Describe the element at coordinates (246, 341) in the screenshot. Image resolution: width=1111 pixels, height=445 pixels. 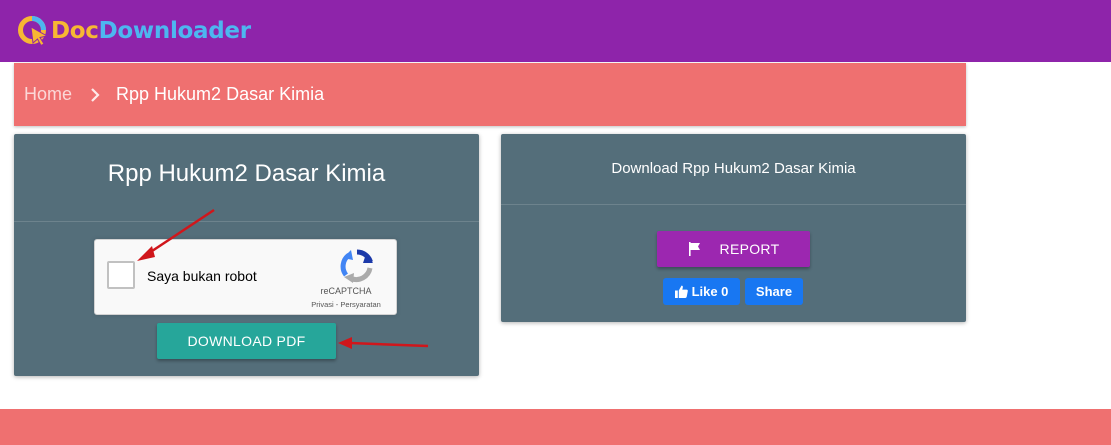
I see `download-pdf-button: DOWNLOAD PDF` at that location.